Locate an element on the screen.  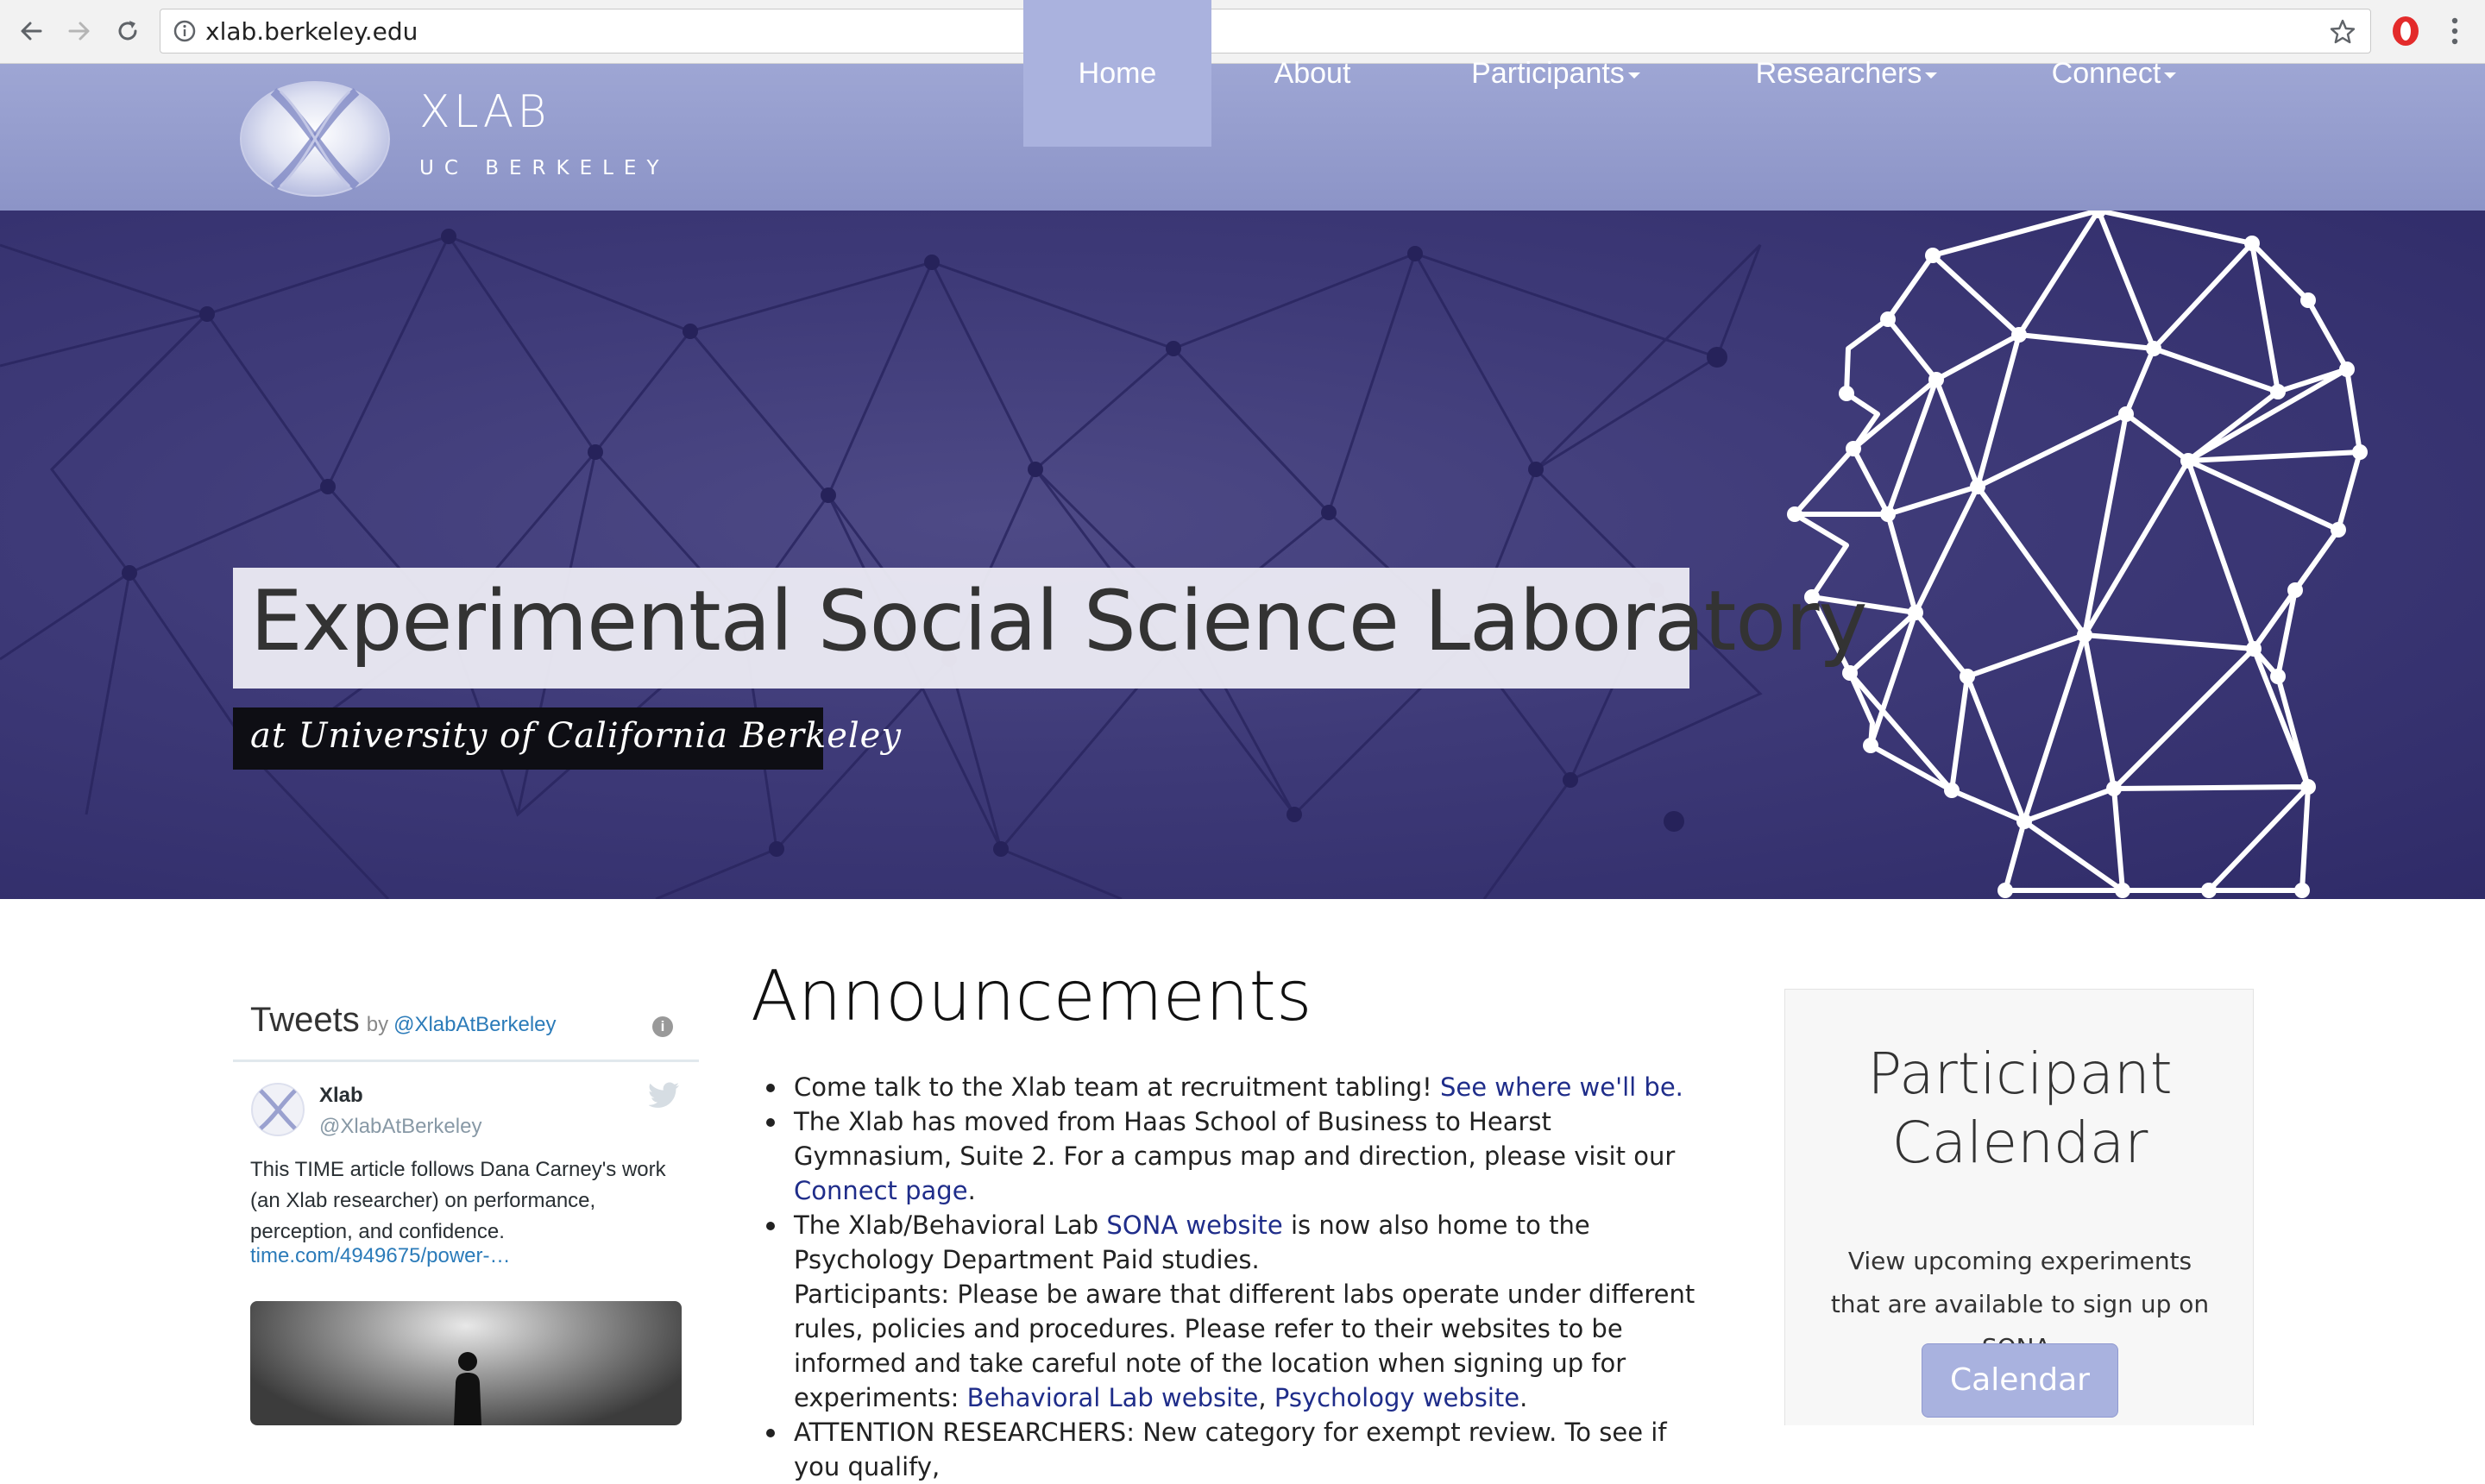
tweets-by: by is located at coordinates (377, 1024).